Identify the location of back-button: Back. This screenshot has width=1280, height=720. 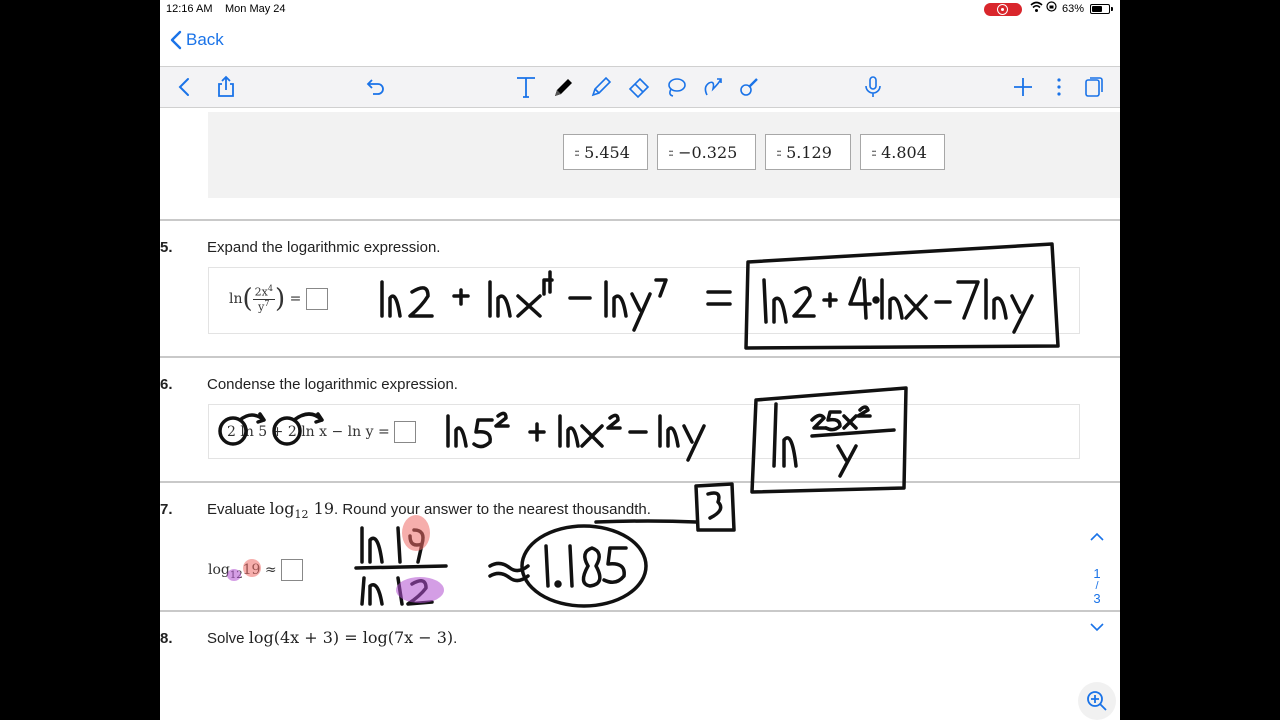
(197, 40).